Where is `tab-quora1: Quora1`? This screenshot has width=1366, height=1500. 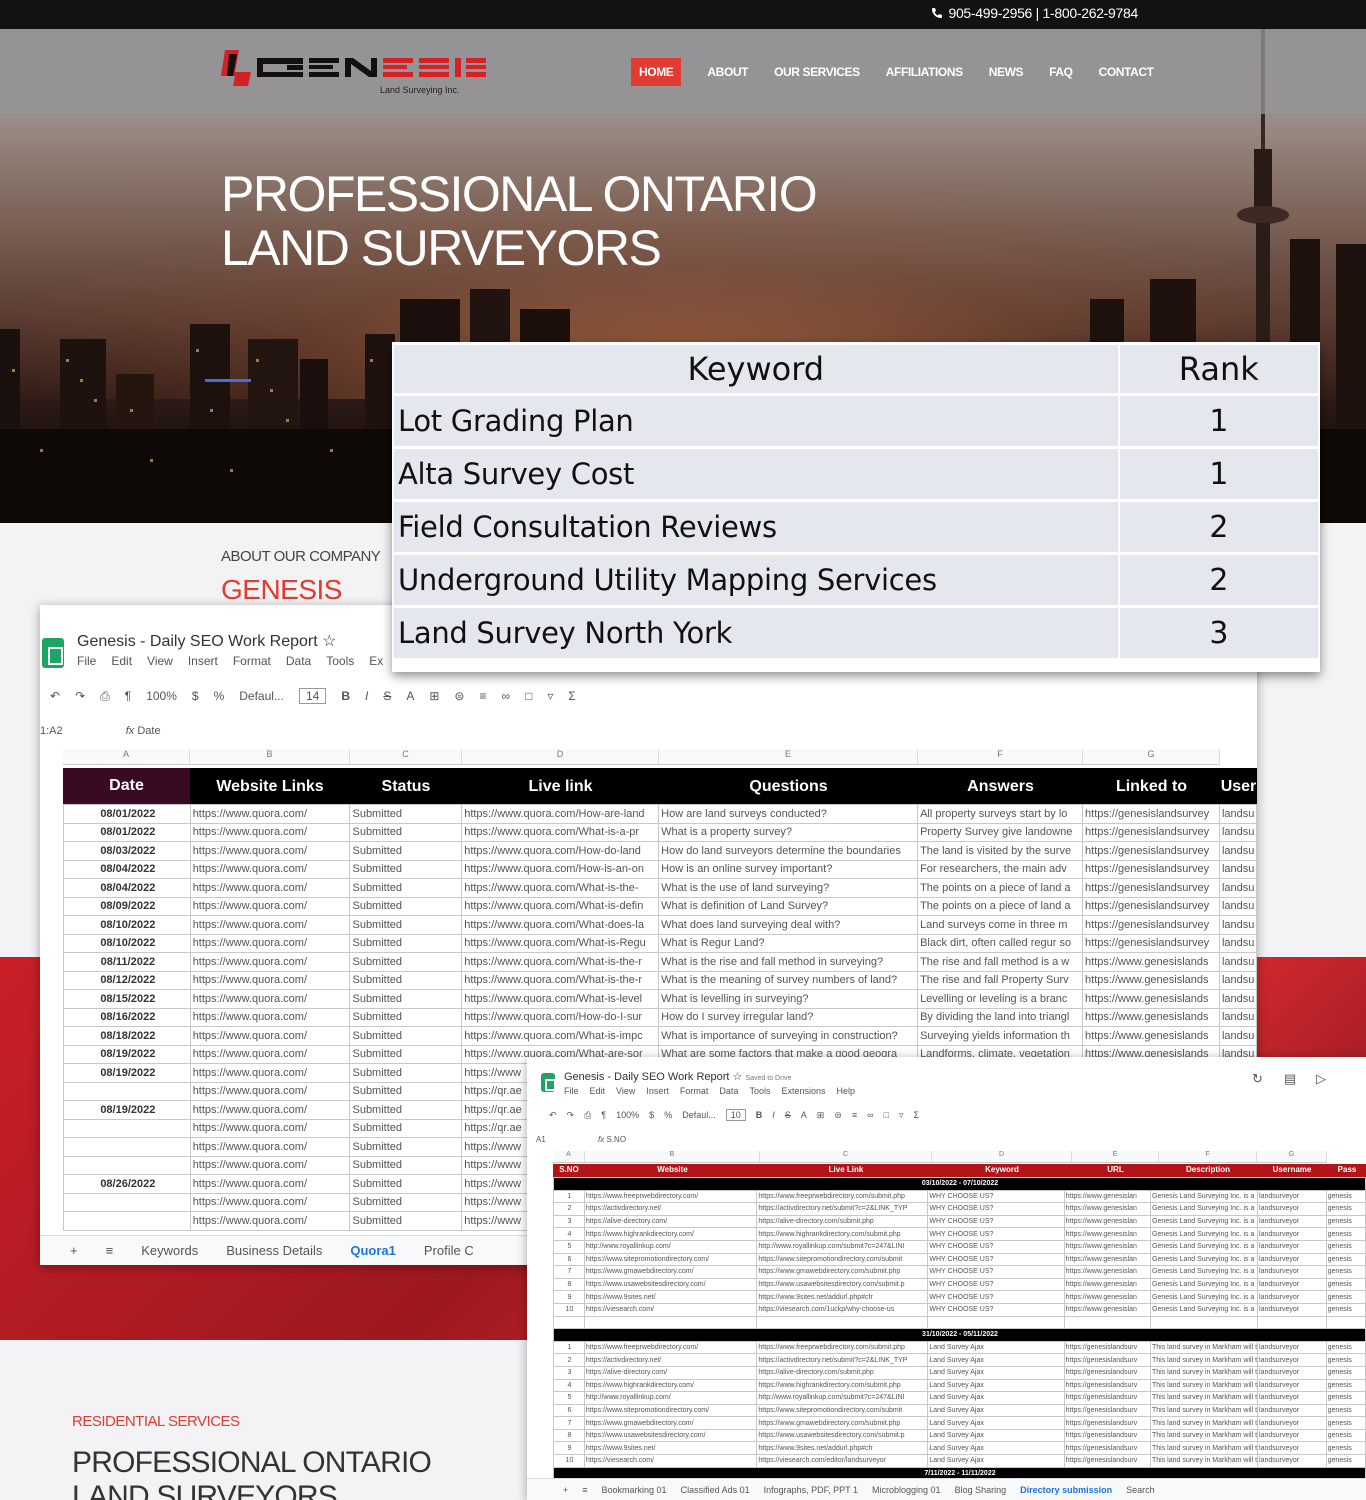 tab-quora1: Quora1 is located at coordinates (373, 1250).